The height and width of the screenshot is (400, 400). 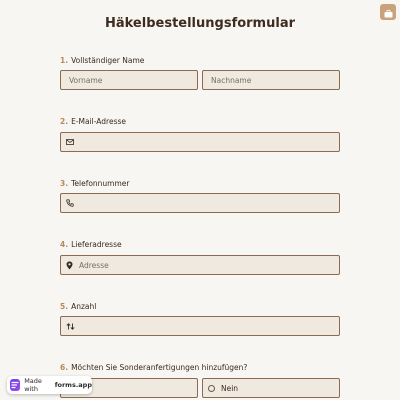 I want to click on question-text: Vollständiger Name, so click(x=108, y=60).